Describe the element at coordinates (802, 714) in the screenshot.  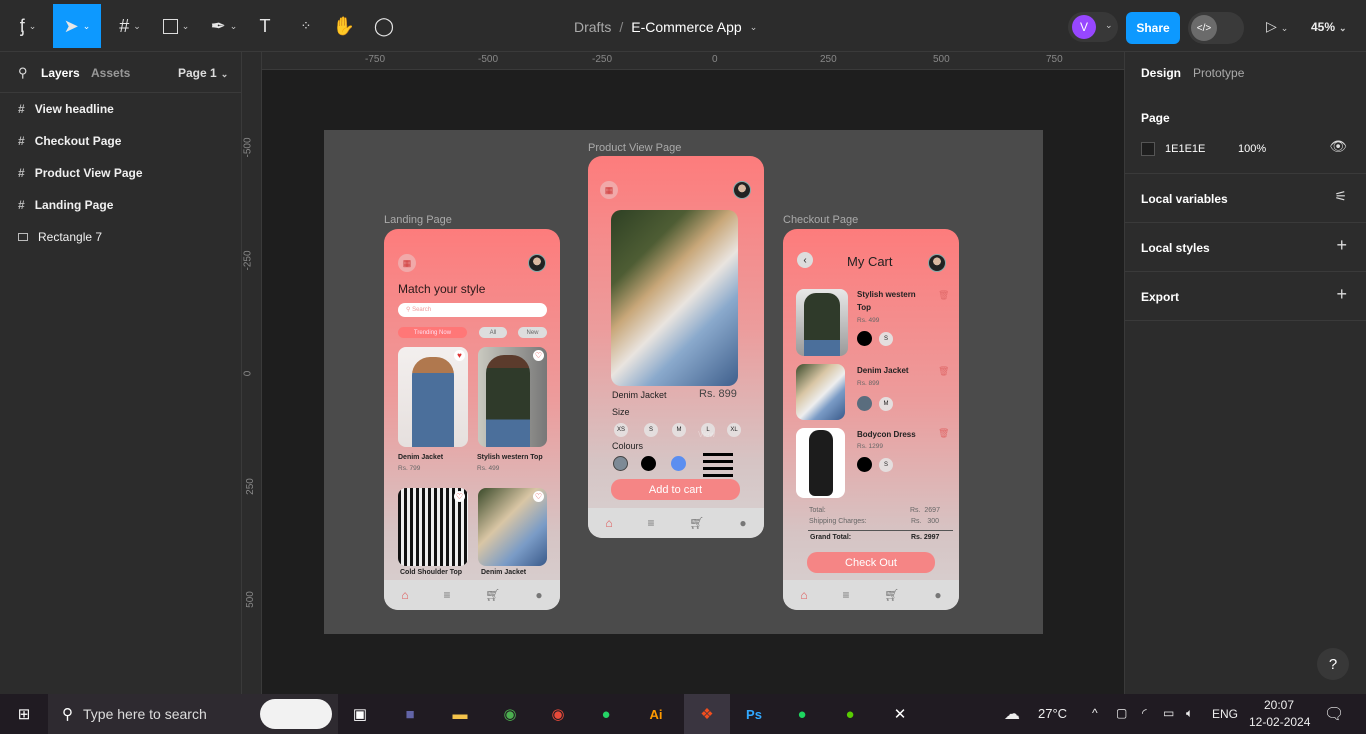
I see `spotify-icon: ●` at that location.